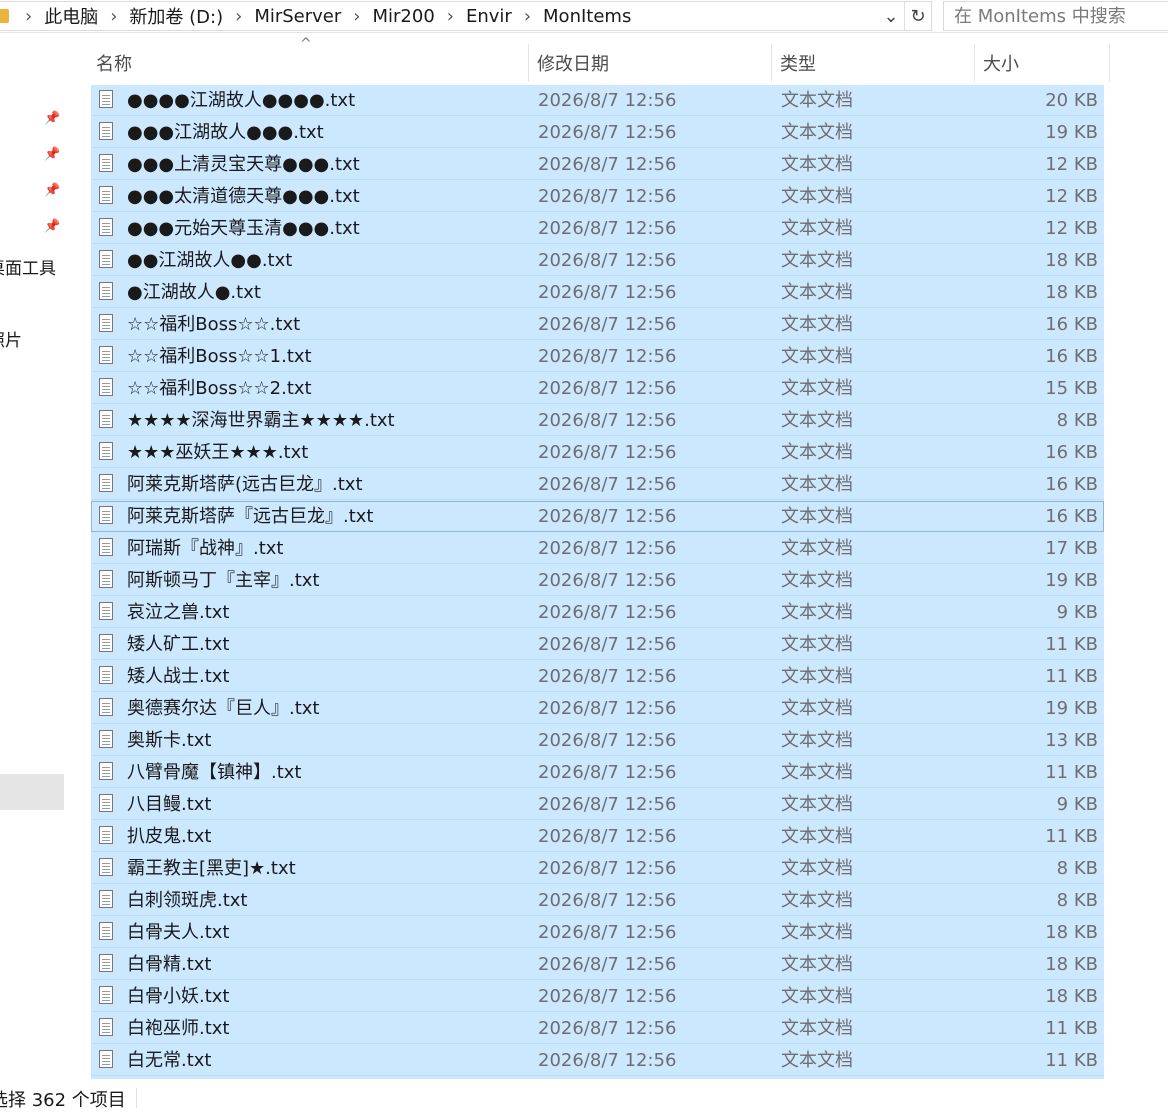  Describe the element at coordinates (597, 900) in the screenshot. I see `file-row: 白刺领斑虎.txt 2026/8/7 12:56 文本文档 8 KB` at that location.